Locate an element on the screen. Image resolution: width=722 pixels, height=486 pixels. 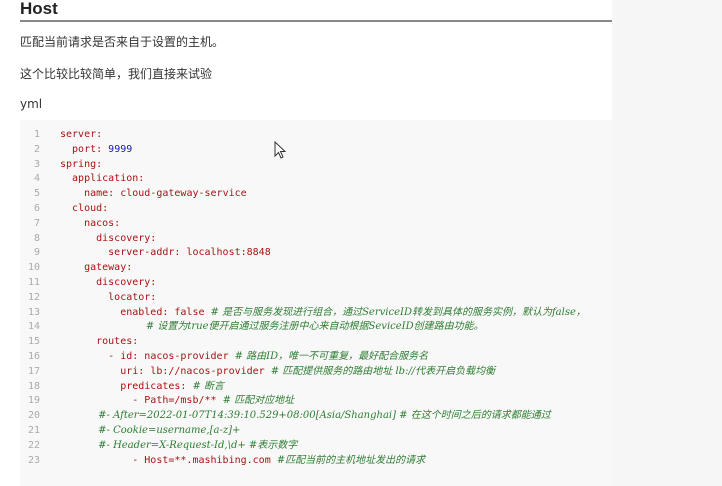
code-token: nacos: is located at coordinates (90, 223).